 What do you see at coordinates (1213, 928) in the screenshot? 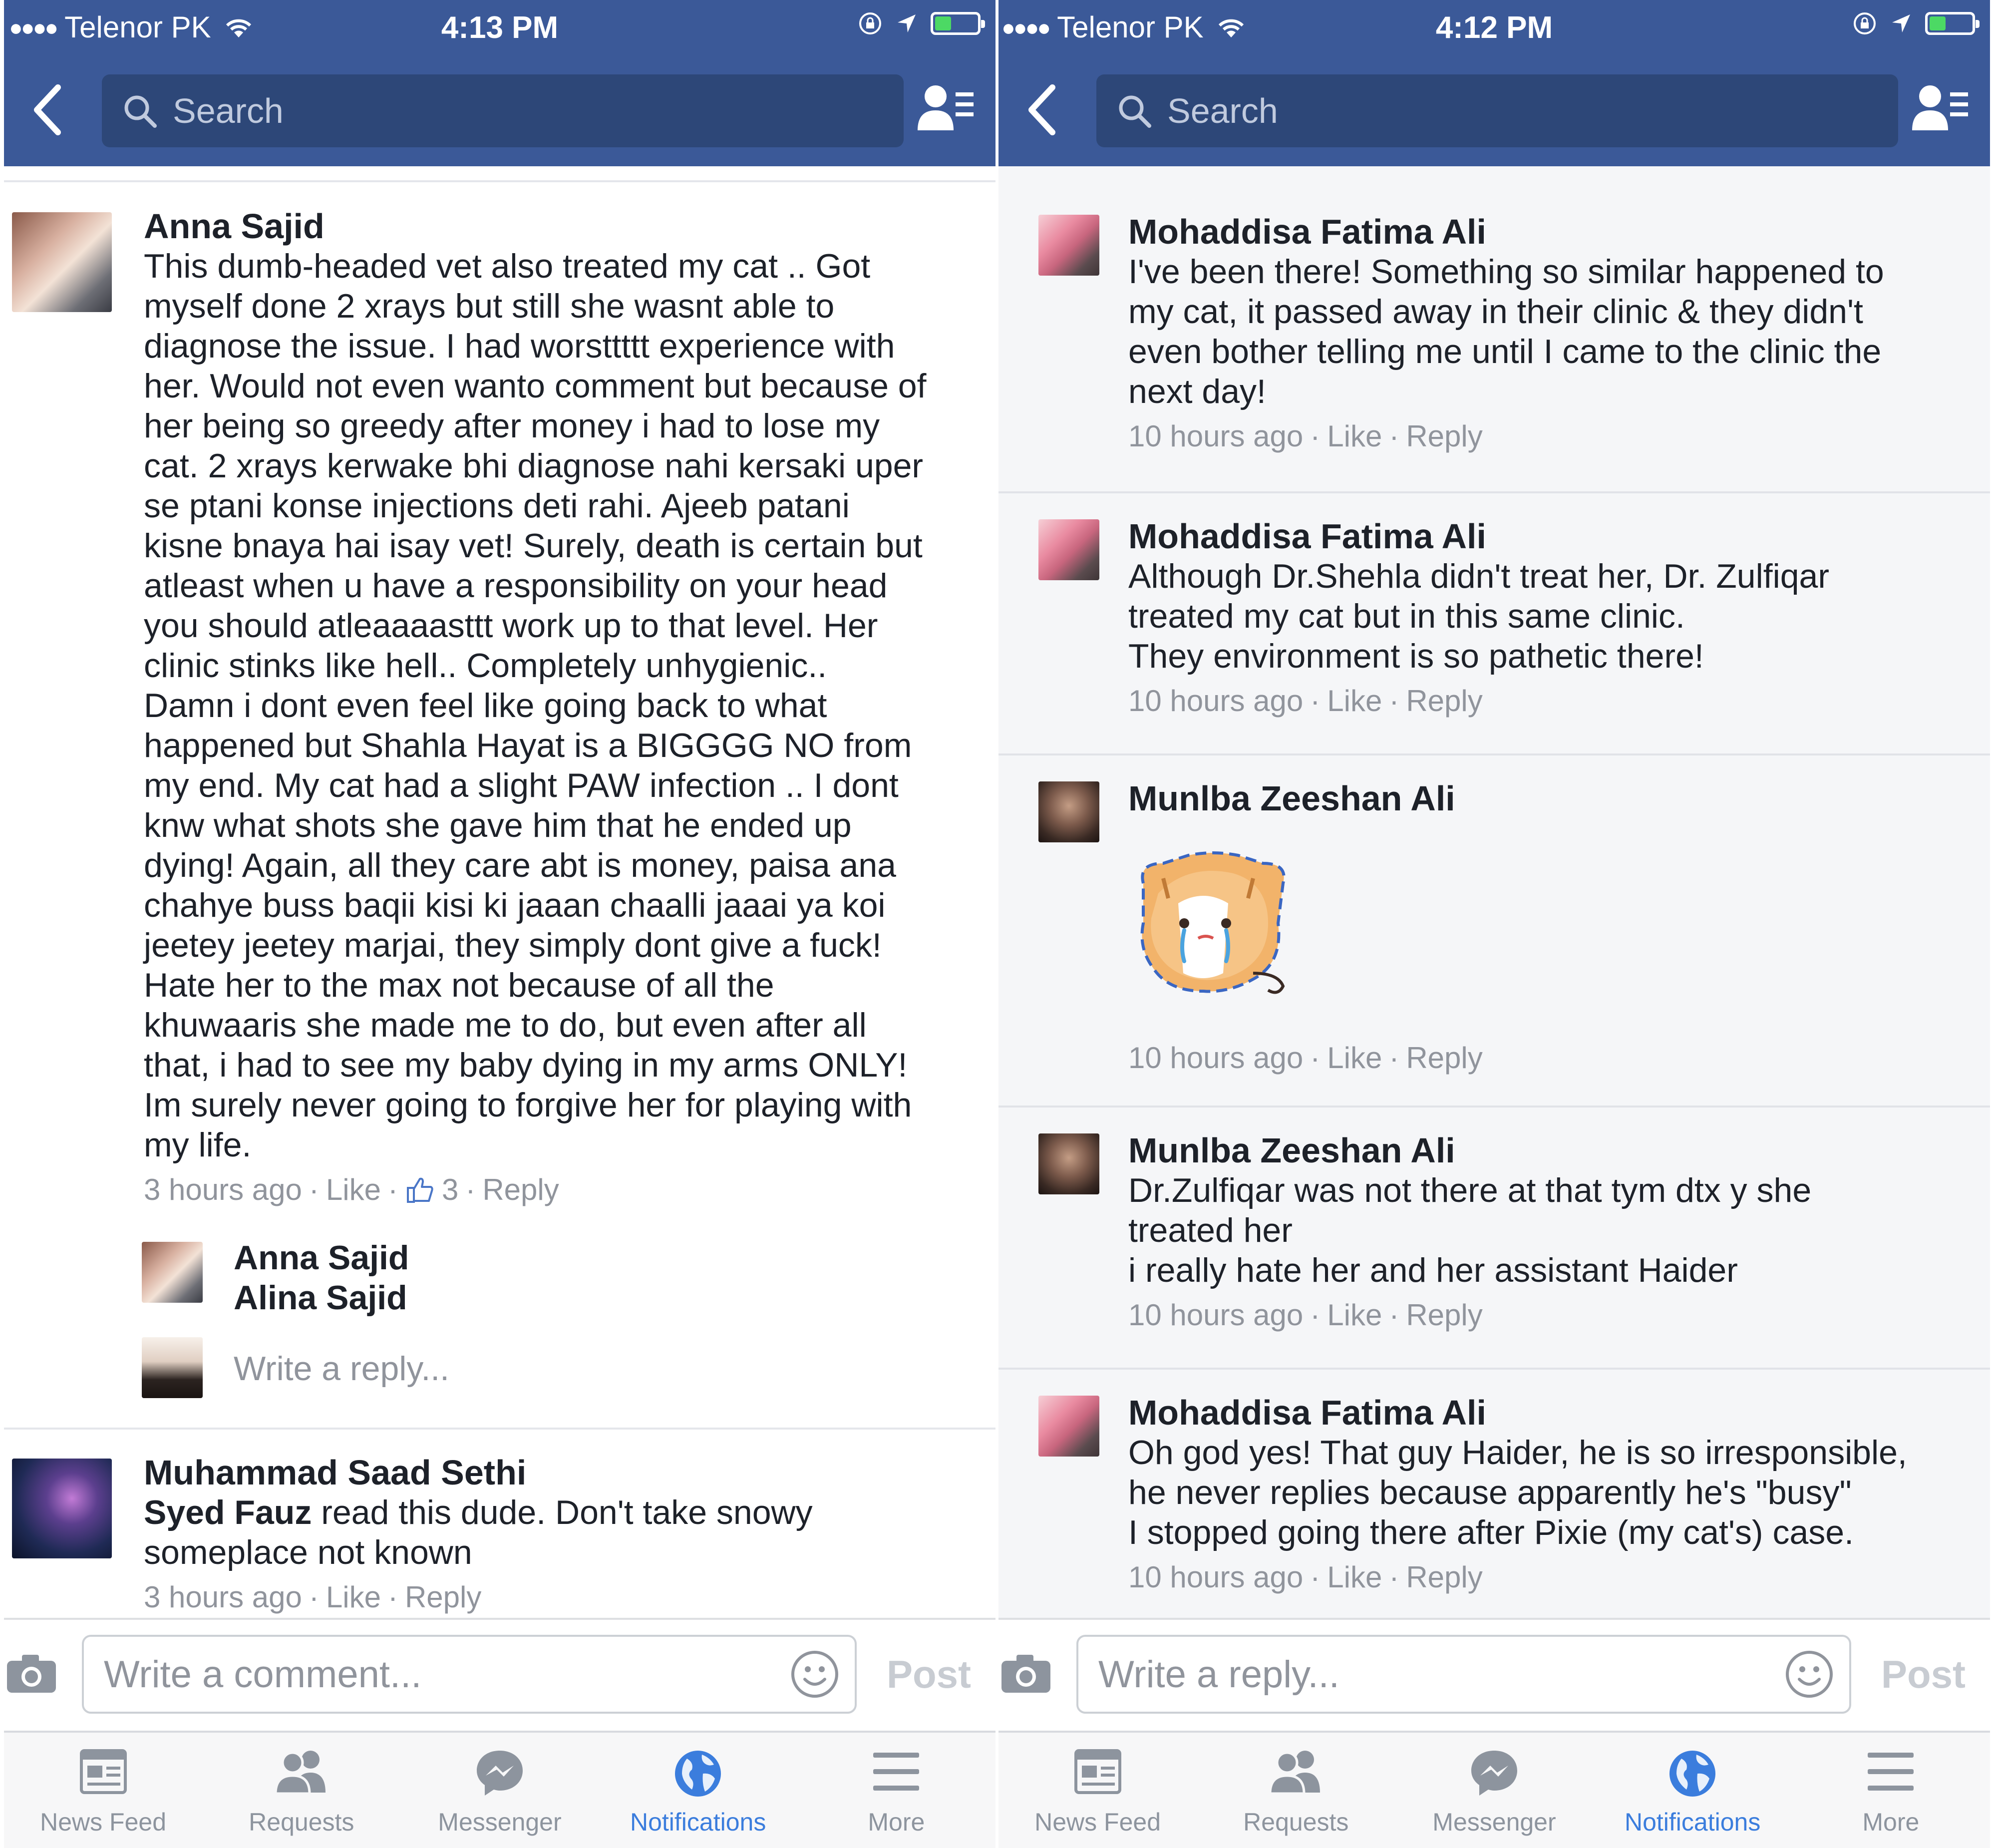
I see `crying-cat-sticker` at bounding box center [1213, 928].